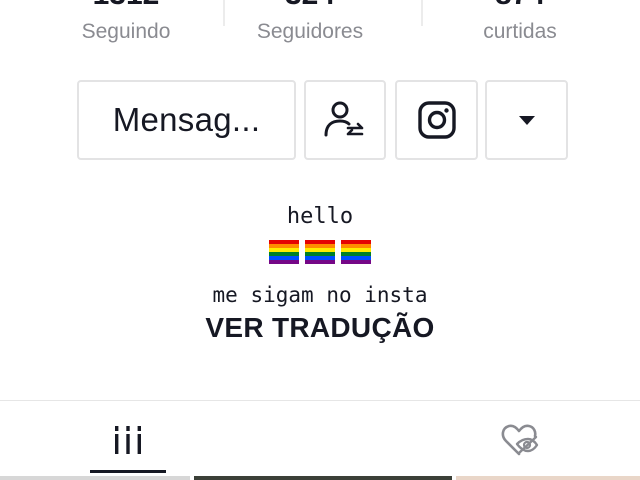  I want to click on instagram-button, so click(436, 120).